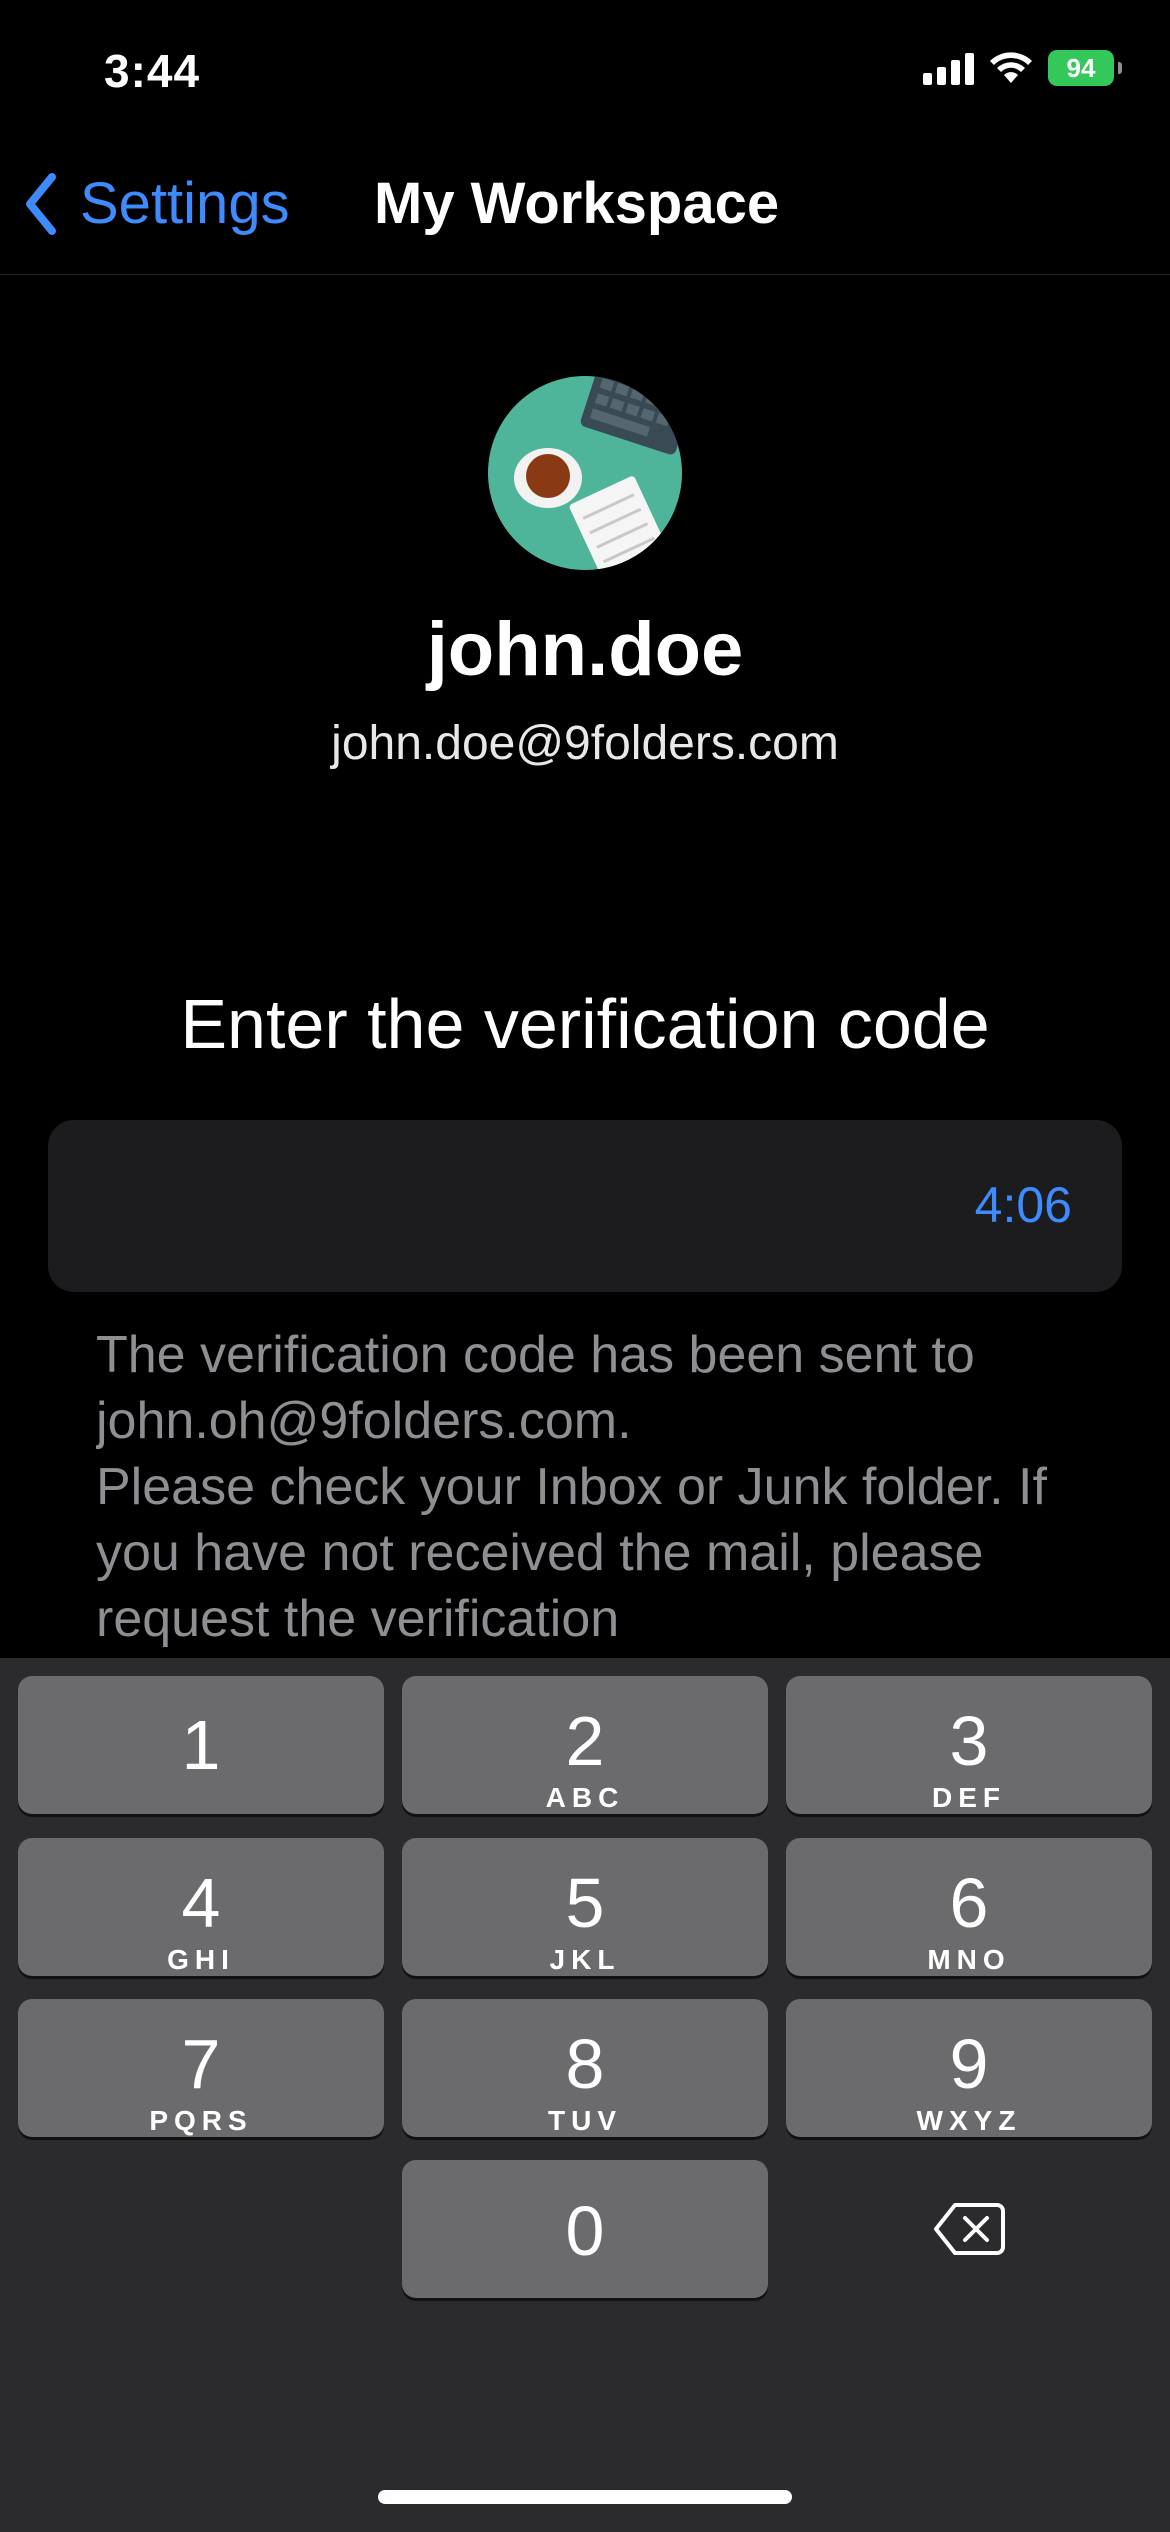  What do you see at coordinates (1011, 67) in the screenshot?
I see `wifi-icon` at bounding box center [1011, 67].